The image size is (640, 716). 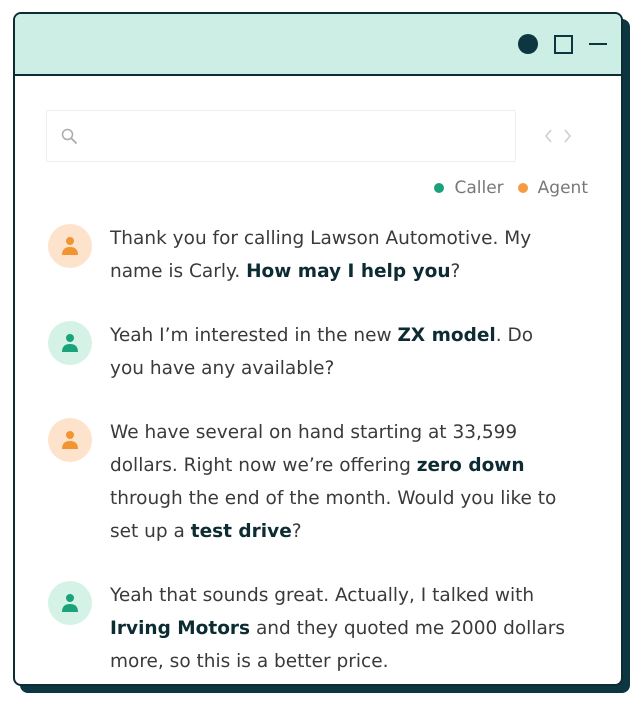 What do you see at coordinates (563, 188) in the screenshot?
I see `legend-label: Agent` at bounding box center [563, 188].